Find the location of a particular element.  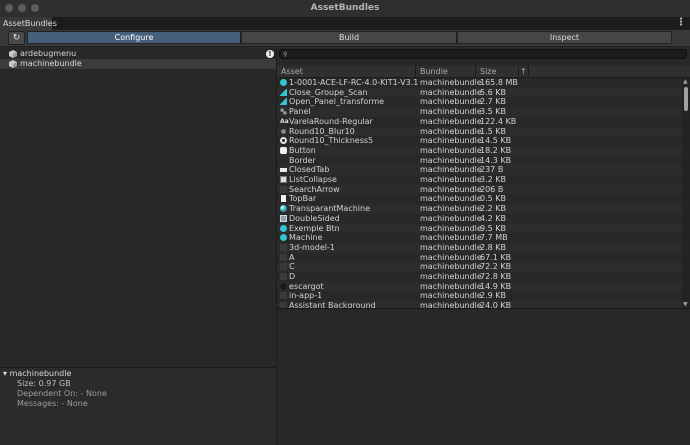

details-messages: Messages: - None is located at coordinates (52, 403).